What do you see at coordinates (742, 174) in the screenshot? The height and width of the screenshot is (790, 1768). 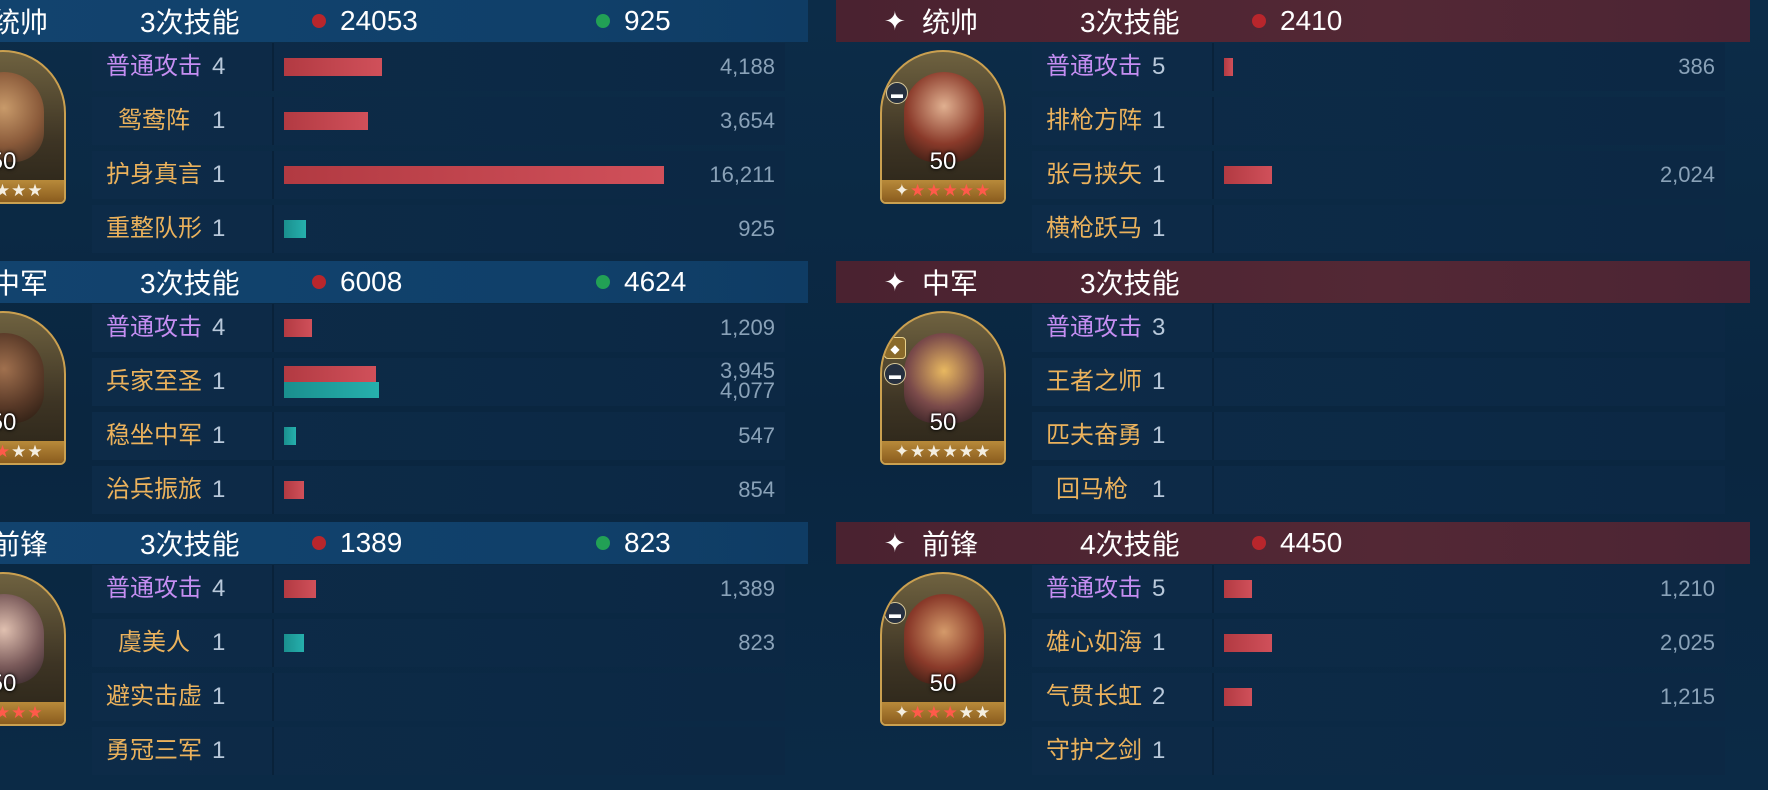 I see `damage-value: 16,211` at bounding box center [742, 174].